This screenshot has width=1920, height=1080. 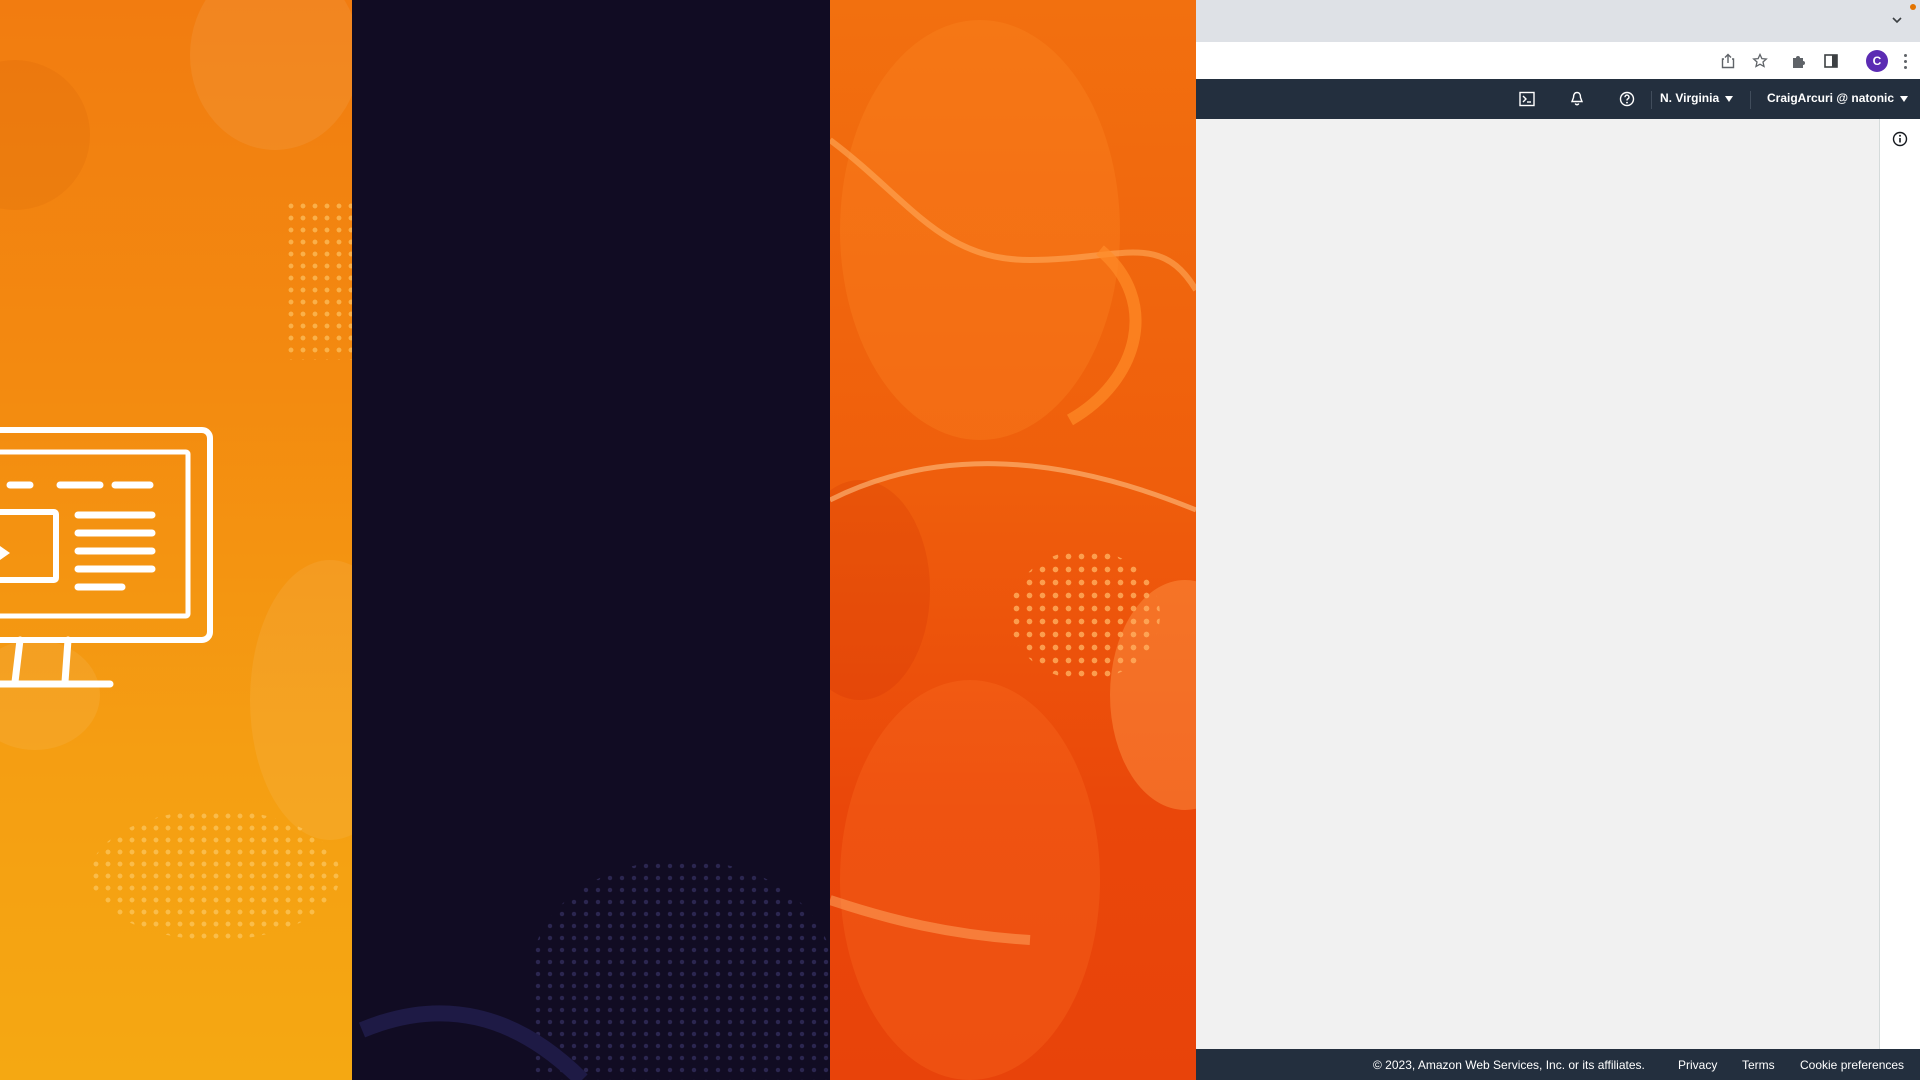 I want to click on browser-menu-icon, so click(x=1905, y=61).